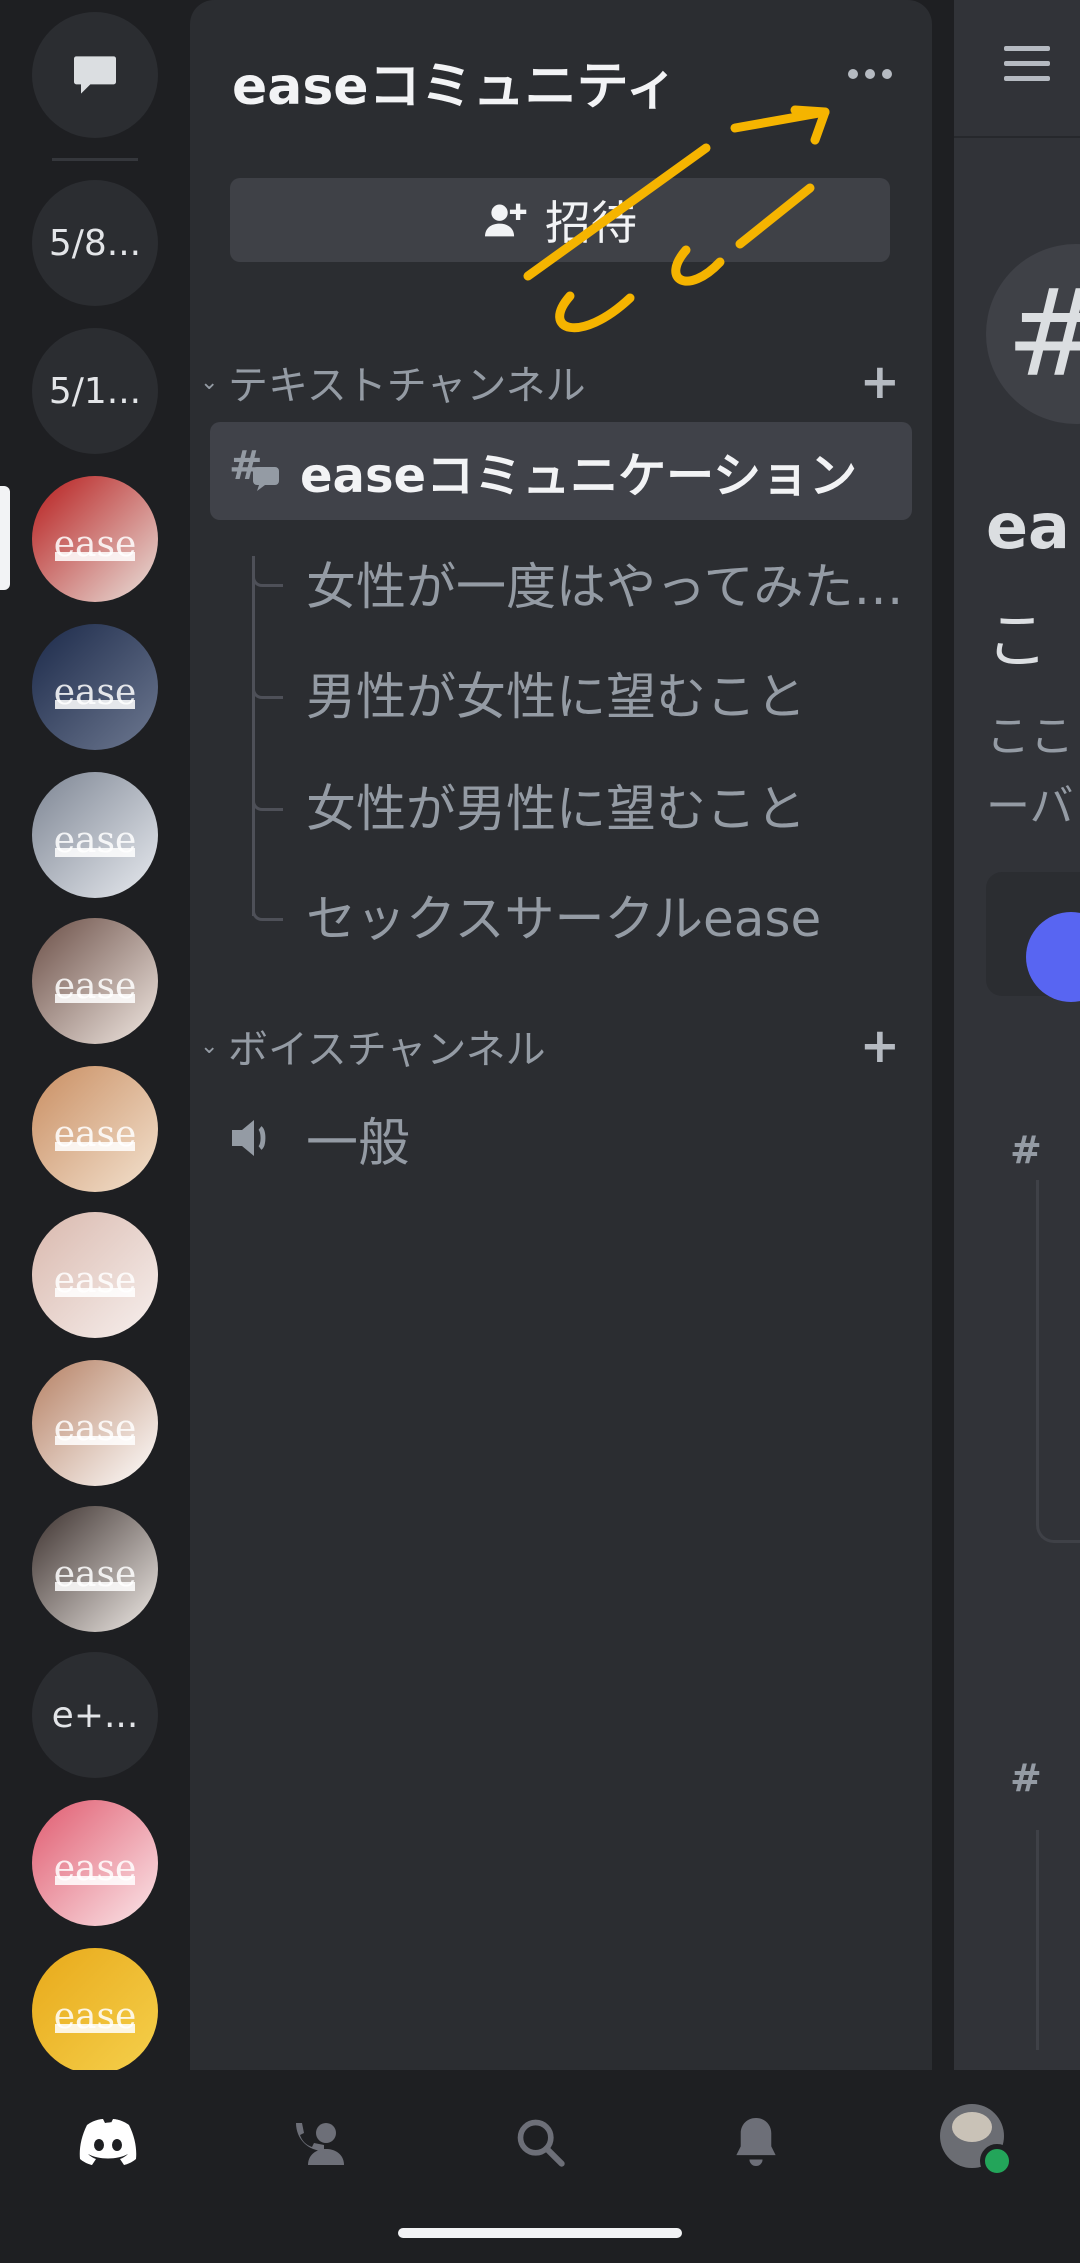 Image resolution: width=1080 pixels, height=2263 pixels. Describe the element at coordinates (591, 223) in the screenshot. I see `invite-label: 招待` at that location.